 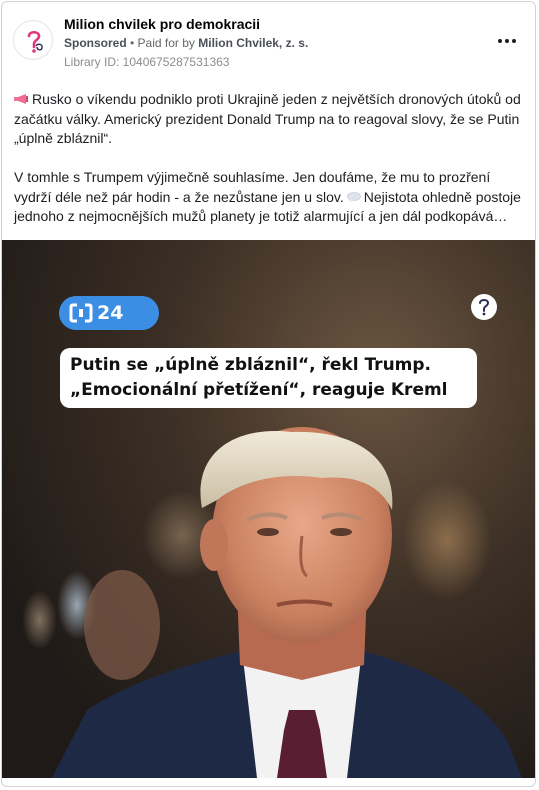 I want to click on broadcaster-logo: 24, so click(x=109, y=313).